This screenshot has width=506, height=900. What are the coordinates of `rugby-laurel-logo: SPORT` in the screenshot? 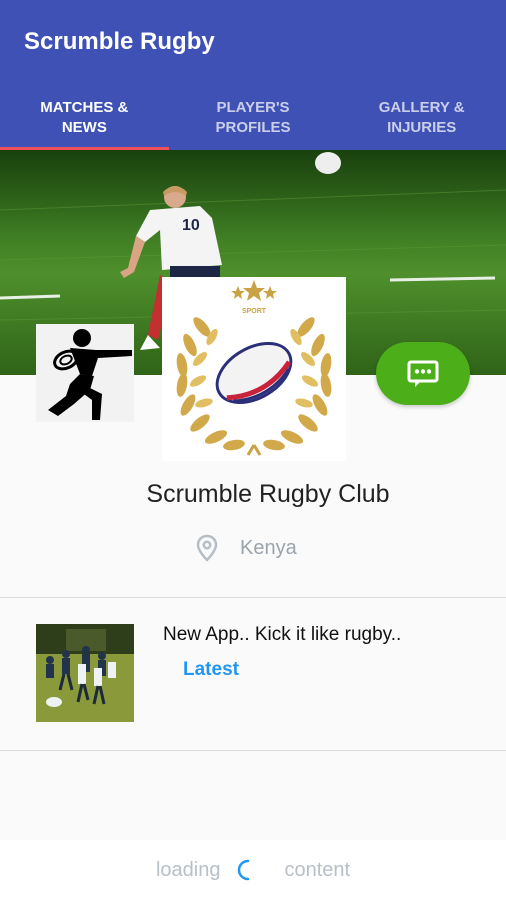 It's located at (254, 368).